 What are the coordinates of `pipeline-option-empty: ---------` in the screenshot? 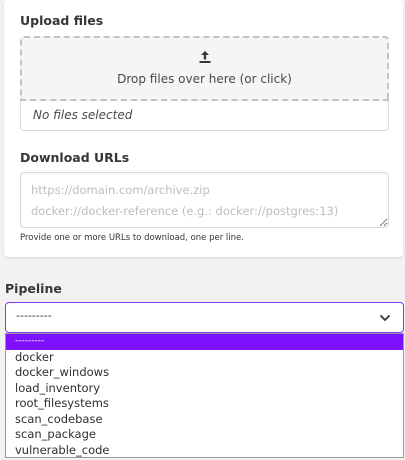 It's located at (204, 342).